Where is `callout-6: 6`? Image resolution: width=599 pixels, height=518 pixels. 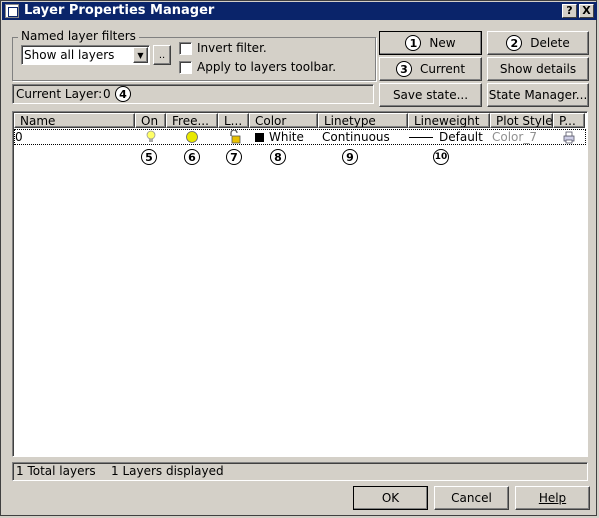
callout-6: 6 is located at coordinates (192, 157).